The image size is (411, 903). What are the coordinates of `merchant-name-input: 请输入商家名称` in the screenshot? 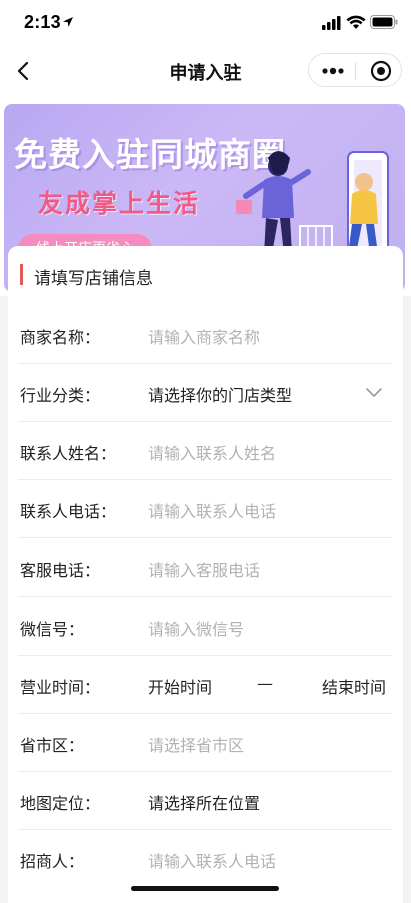 It's located at (204, 336).